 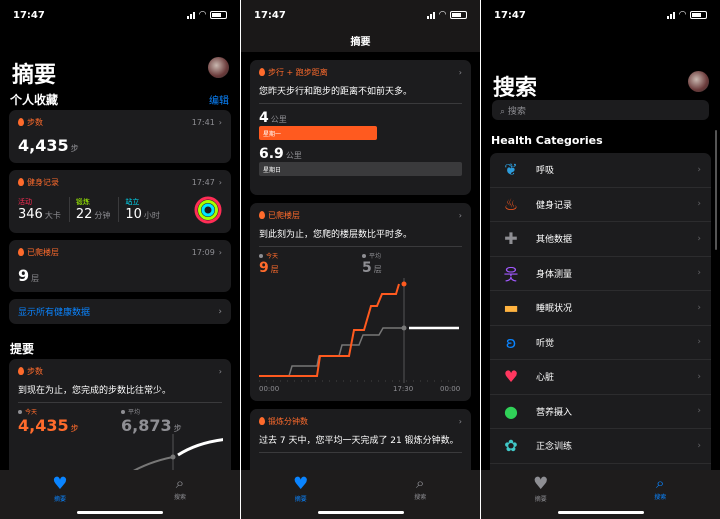 What do you see at coordinates (515, 88) in the screenshot?
I see `page-title: 搜索` at bounding box center [515, 88].